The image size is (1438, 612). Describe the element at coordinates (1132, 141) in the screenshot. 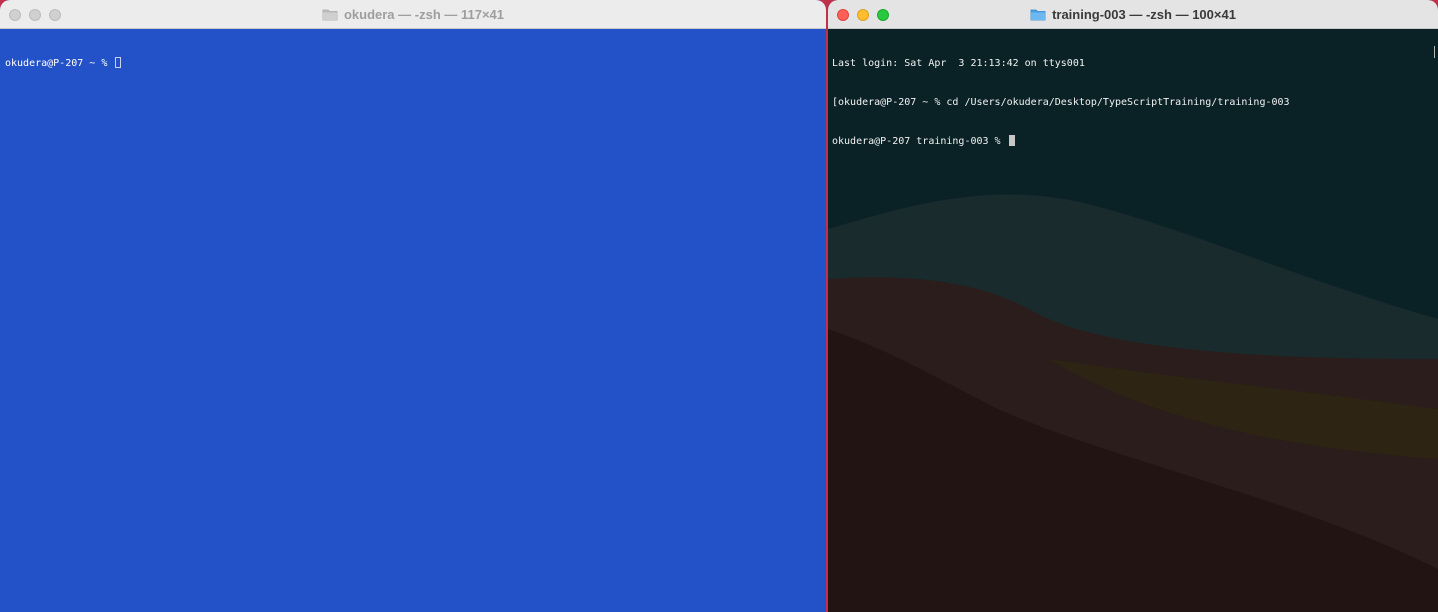

I see `prompt-line: okudera@P-207 training-003 %` at that location.